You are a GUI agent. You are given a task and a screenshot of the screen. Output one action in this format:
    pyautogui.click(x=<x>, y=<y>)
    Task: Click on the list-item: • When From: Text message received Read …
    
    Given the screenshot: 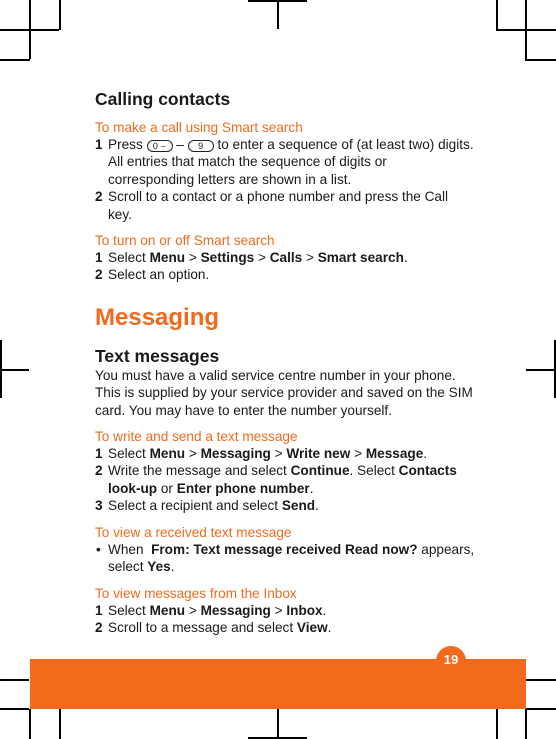 What is the action you would take?
    pyautogui.click(x=285, y=558)
    